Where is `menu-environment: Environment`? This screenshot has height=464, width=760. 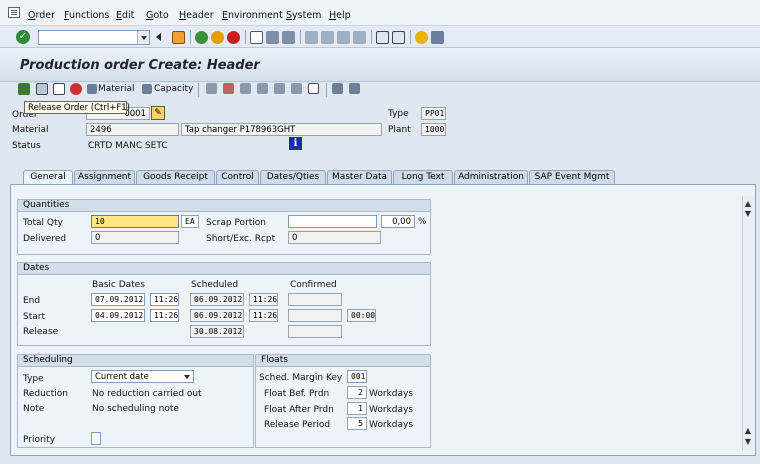
menu-environment: Environment is located at coordinates (252, 15).